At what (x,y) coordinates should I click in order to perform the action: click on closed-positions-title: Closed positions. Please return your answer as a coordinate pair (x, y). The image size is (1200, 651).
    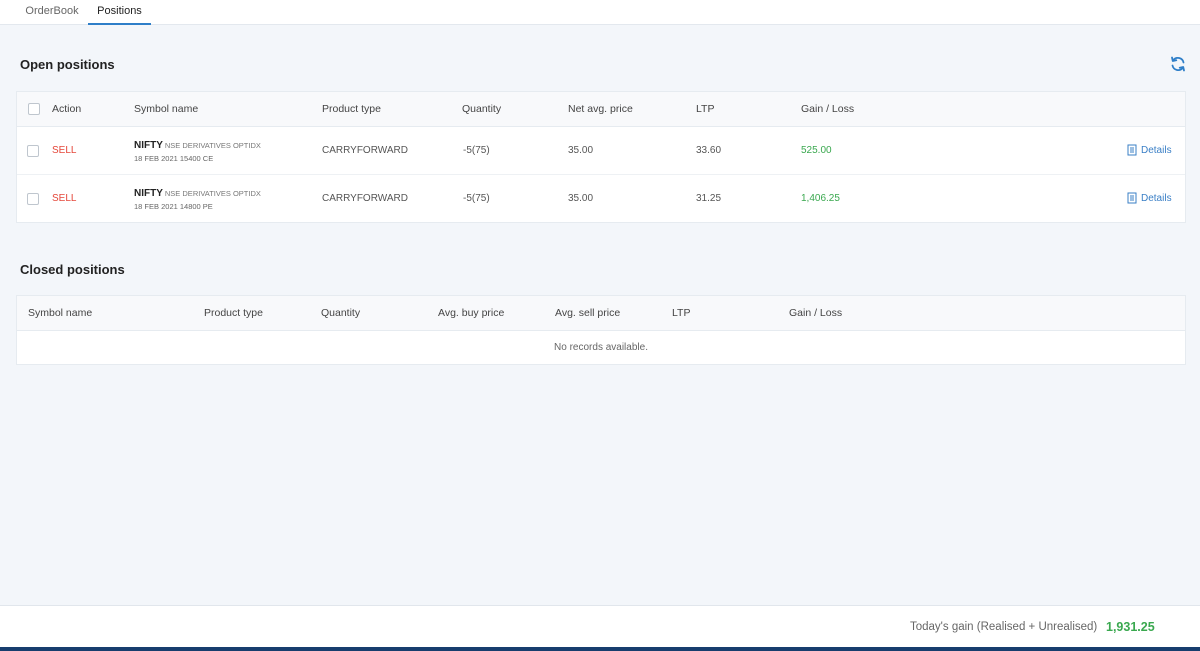
    Looking at the image, I should click on (72, 269).